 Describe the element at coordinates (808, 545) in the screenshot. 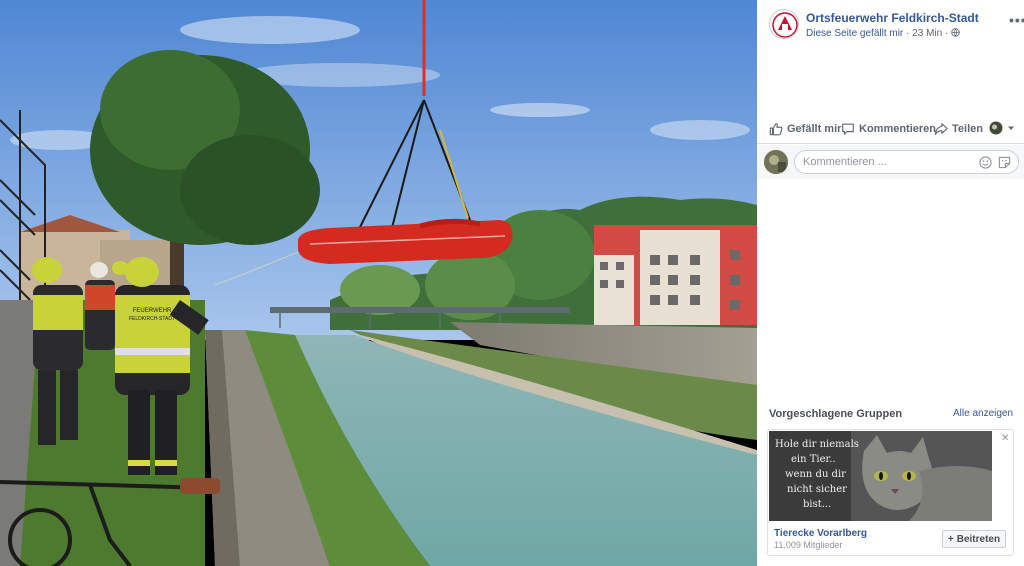

I see `group-member-count: 11.009 Mitglieder` at that location.